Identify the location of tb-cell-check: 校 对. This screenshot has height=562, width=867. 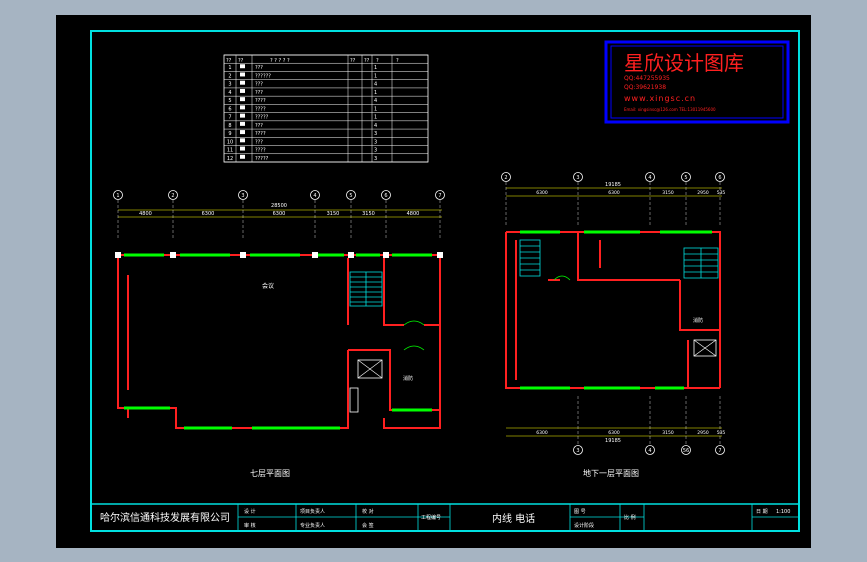
(368, 511).